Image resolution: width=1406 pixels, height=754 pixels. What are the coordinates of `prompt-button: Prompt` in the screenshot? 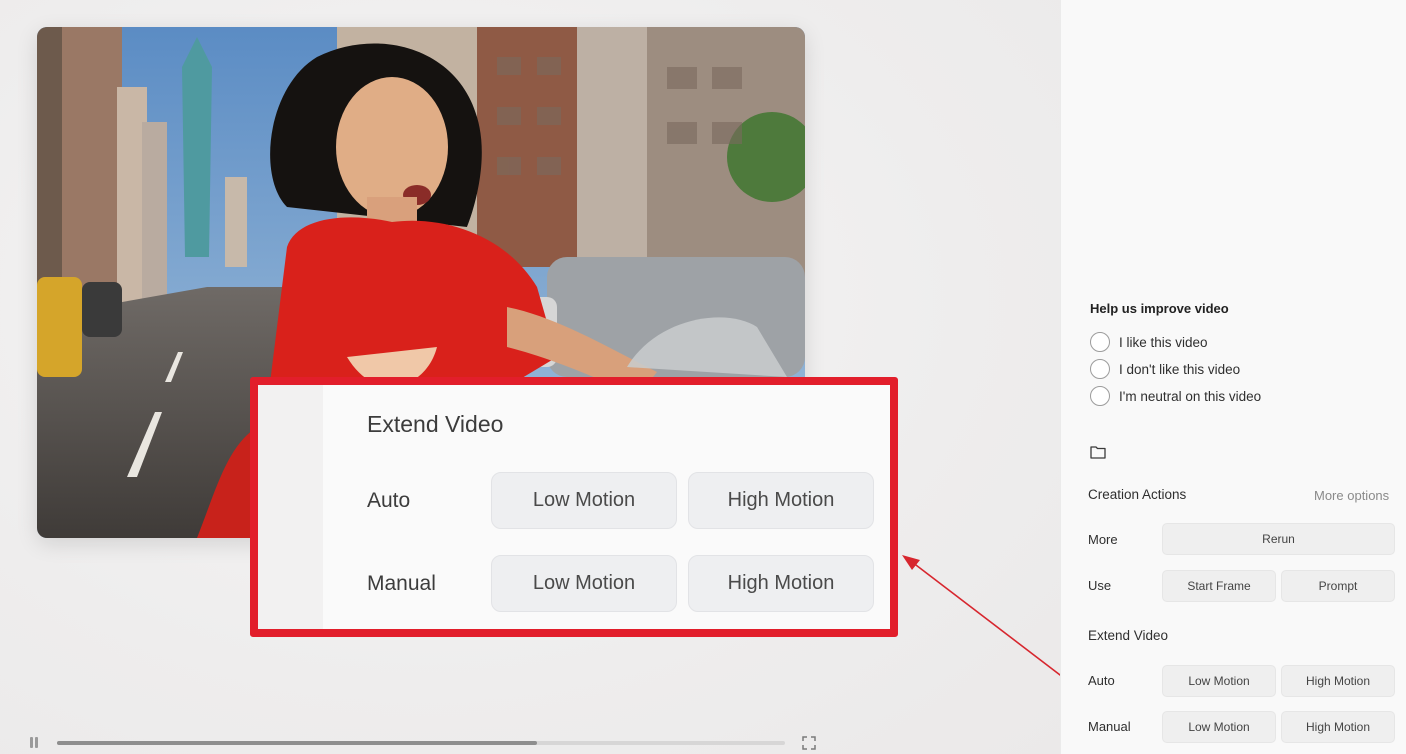 It's located at (1338, 586).